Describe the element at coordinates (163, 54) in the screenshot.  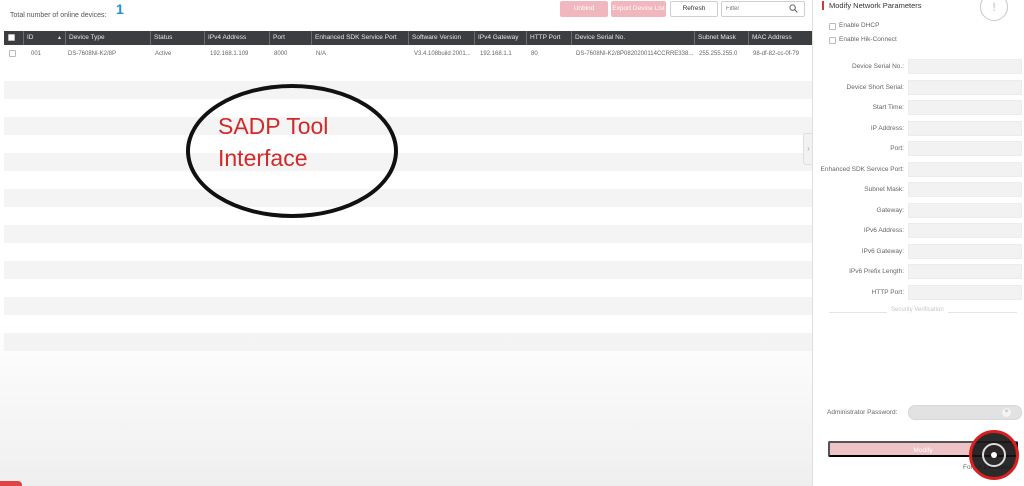
I see `cell-status: Active` at that location.